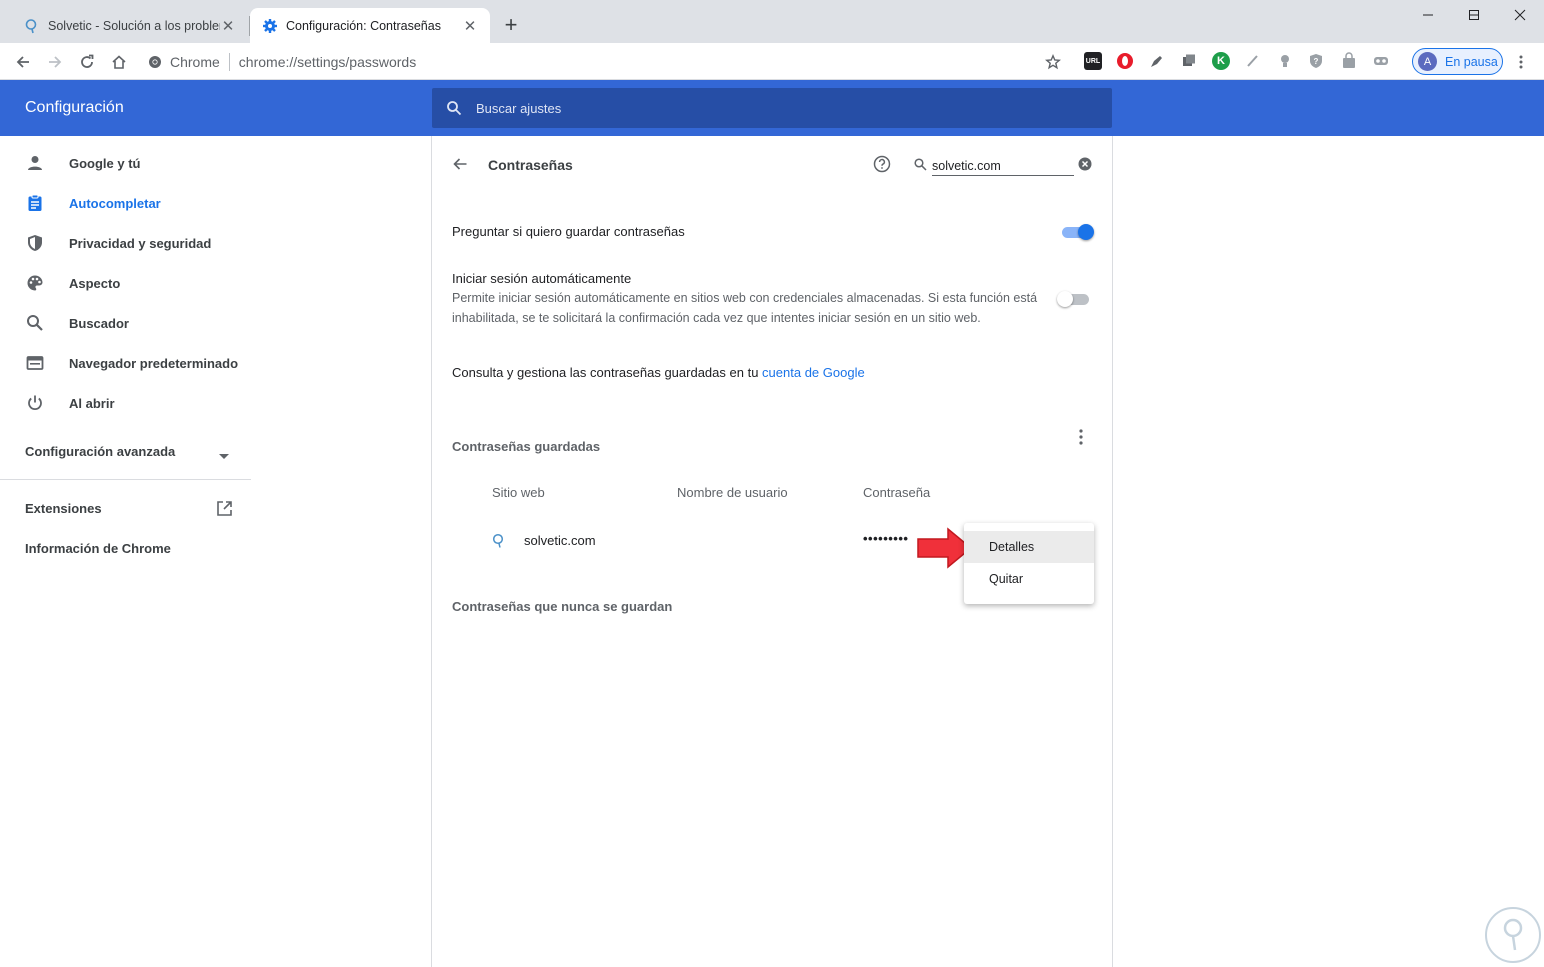 The width and height of the screenshot is (1544, 967). What do you see at coordinates (134, 25) in the screenshot?
I see `tab-title: Solvetic - Solución a los problemas` at bounding box center [134, 25].